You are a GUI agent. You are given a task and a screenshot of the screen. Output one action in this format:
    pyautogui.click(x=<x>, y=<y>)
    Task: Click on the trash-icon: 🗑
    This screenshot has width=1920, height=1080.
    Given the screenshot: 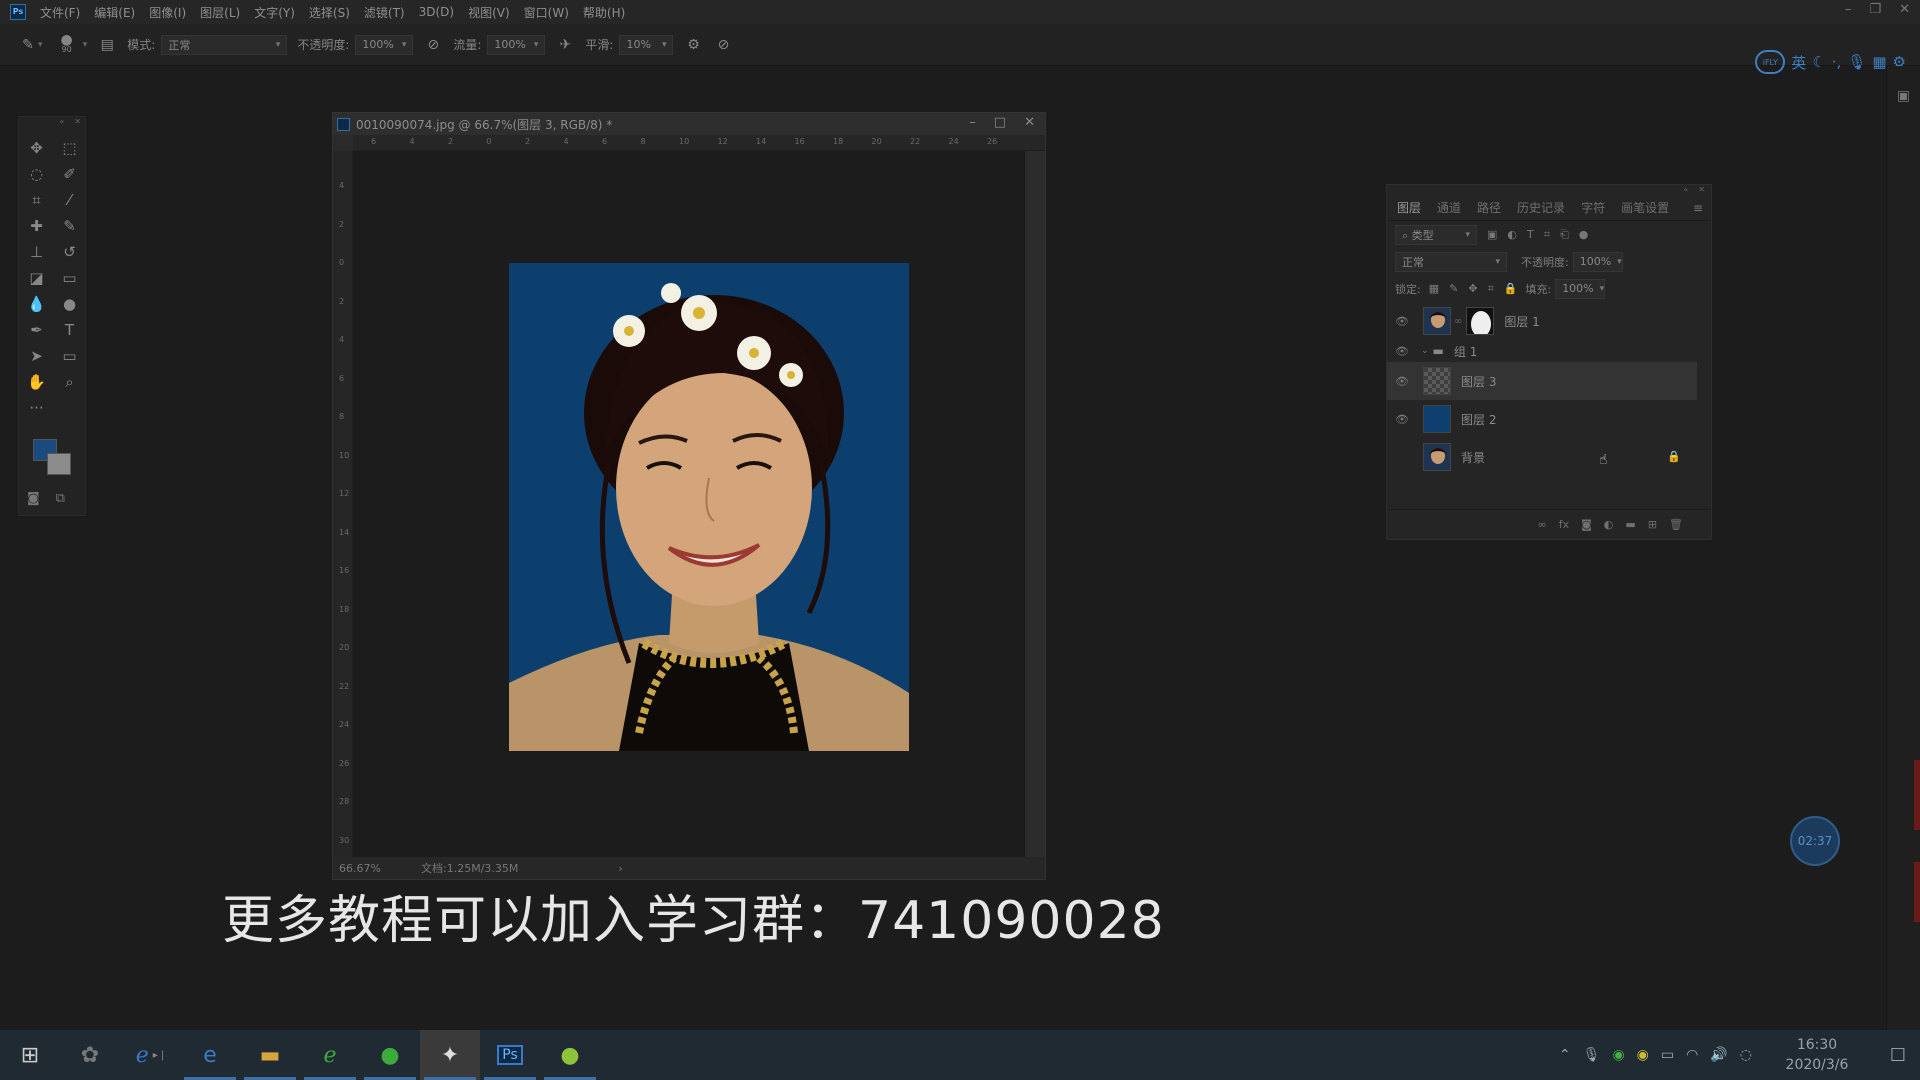 What is the action you would take?
    pyautogui.click(x=1676, y=524)
    